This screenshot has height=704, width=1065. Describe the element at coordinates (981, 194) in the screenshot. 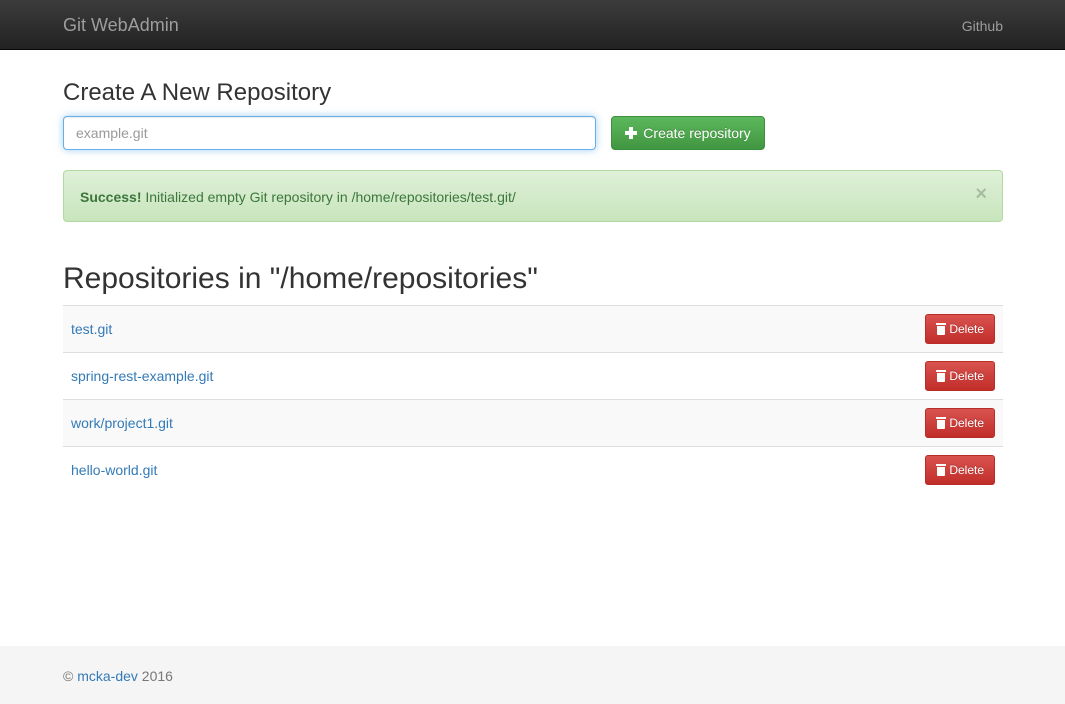

I see `close-icon: ×` at that location.